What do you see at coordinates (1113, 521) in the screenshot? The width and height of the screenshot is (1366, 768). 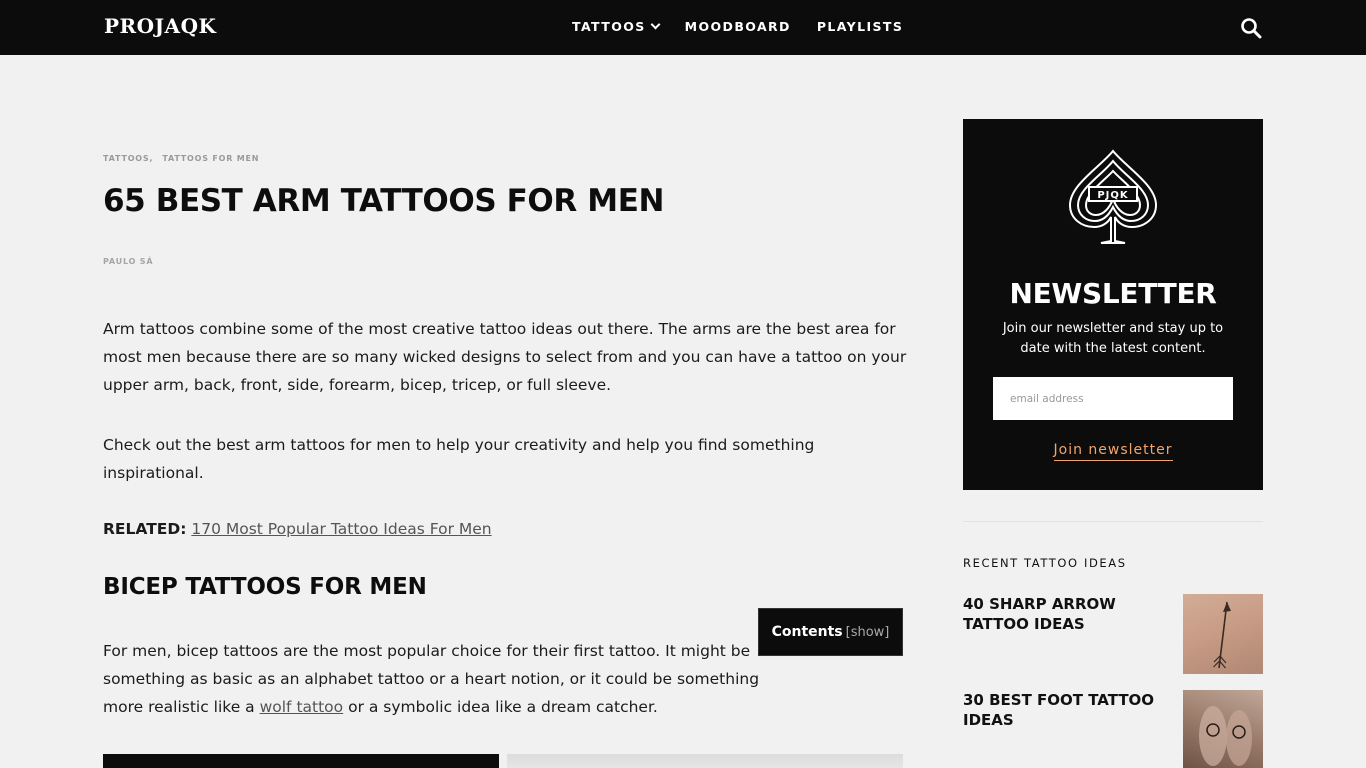 I see `sidebar-divider` at bounding box center [1113, 521].